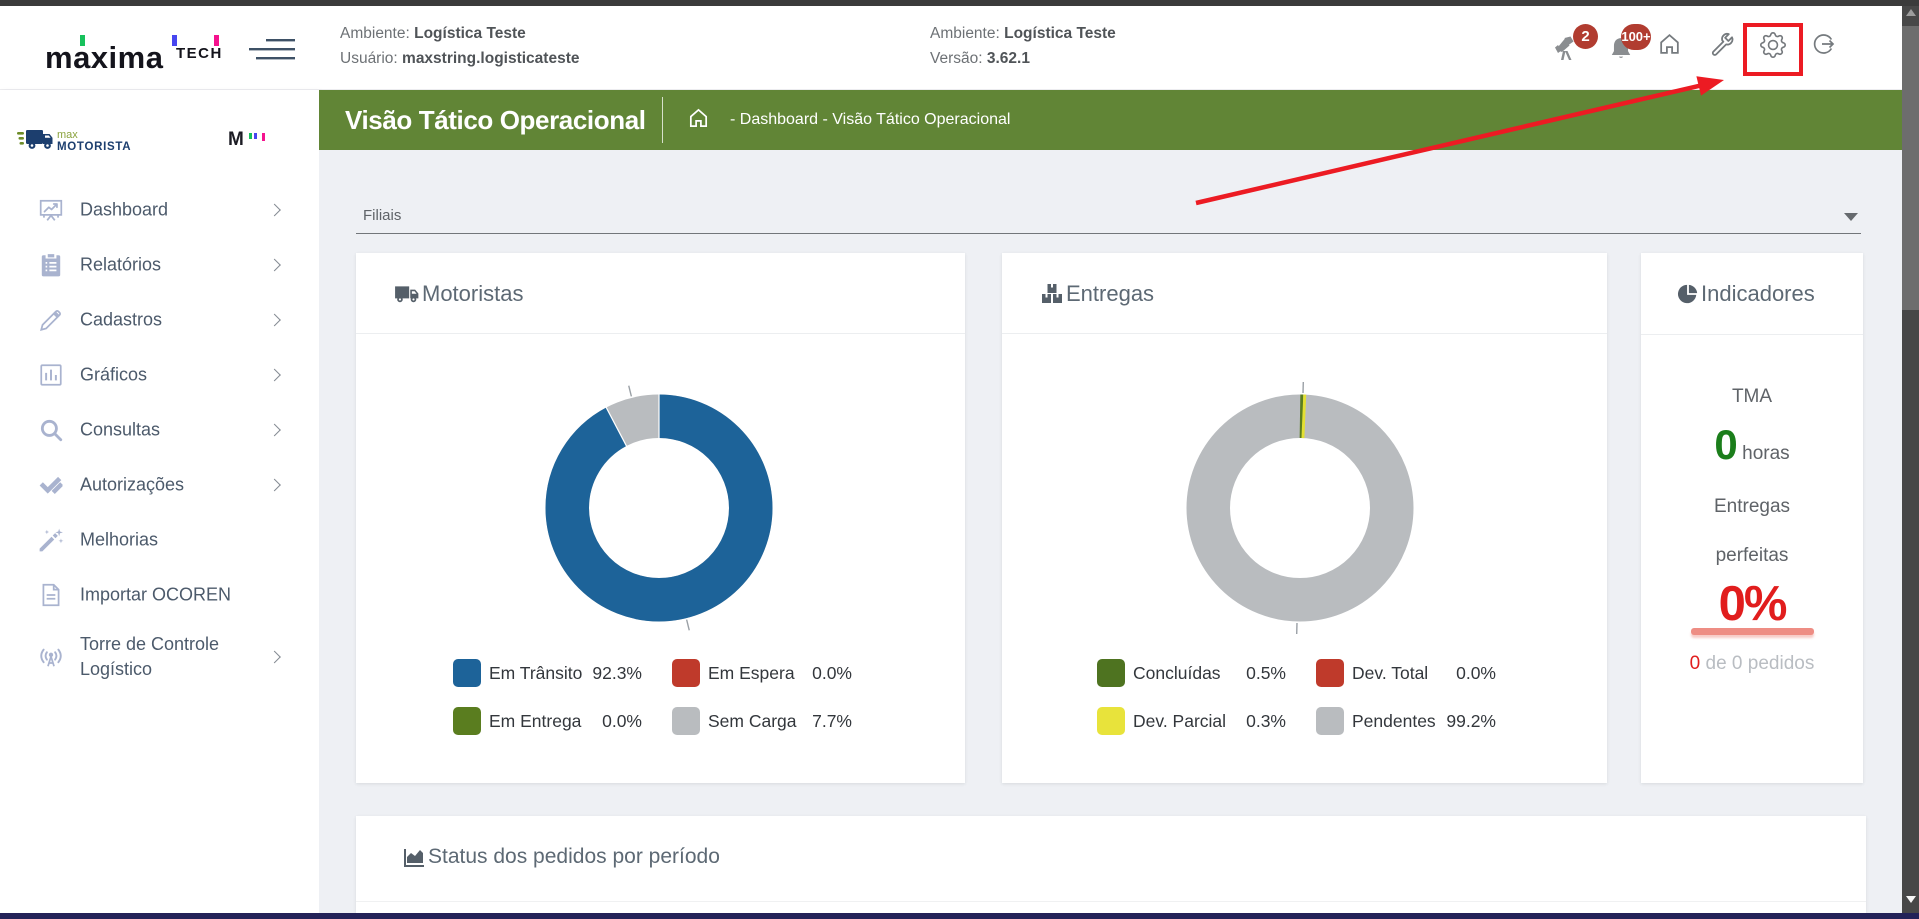 The image size is (1919, 919). Describe the element at coordinates (67, 135) in the screenshot. I see `svg-text: max` at that location.